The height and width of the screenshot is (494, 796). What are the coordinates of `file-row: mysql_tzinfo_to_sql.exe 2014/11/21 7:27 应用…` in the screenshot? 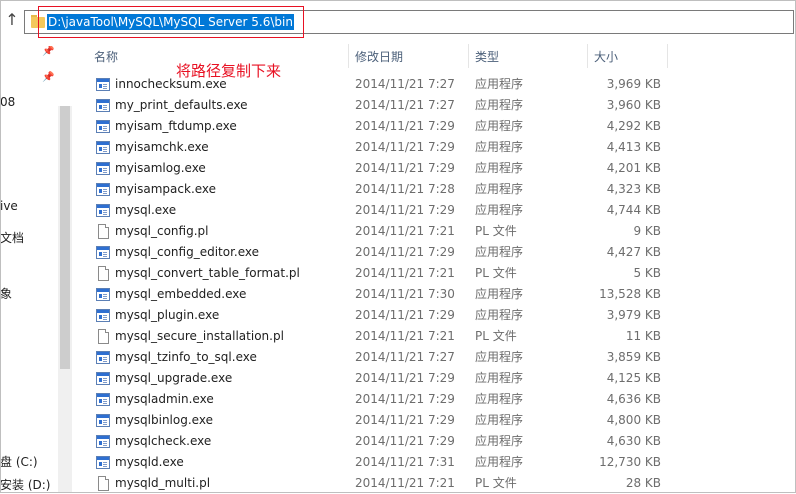 It's located at (398, 357).